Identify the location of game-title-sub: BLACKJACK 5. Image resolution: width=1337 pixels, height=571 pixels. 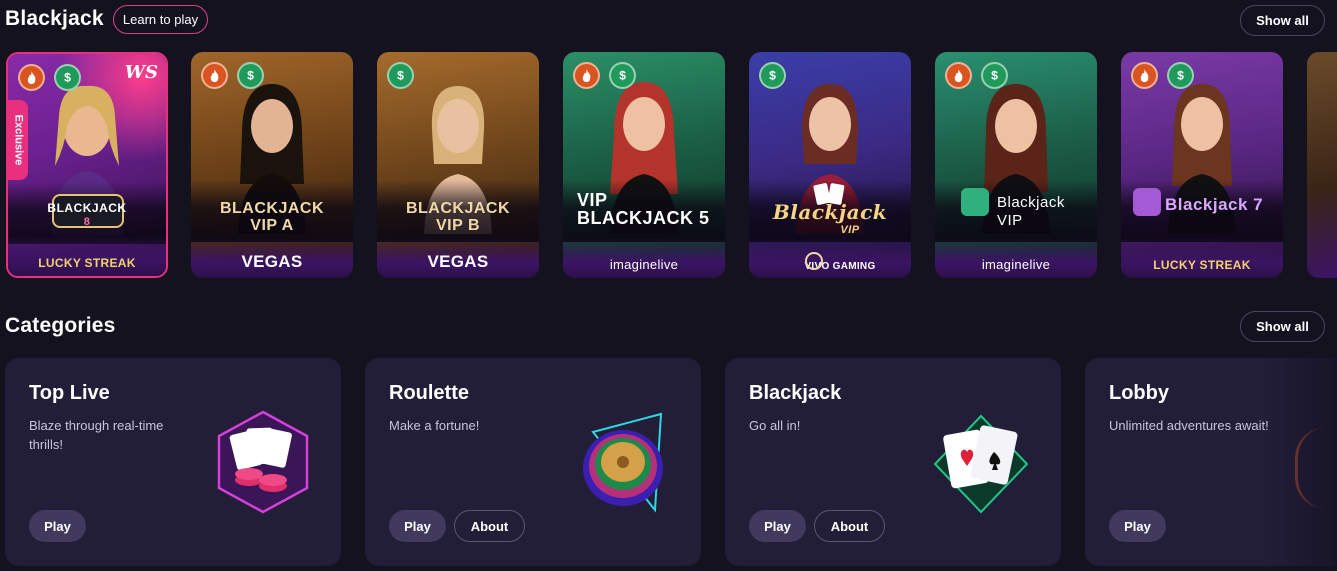
(643, 218).